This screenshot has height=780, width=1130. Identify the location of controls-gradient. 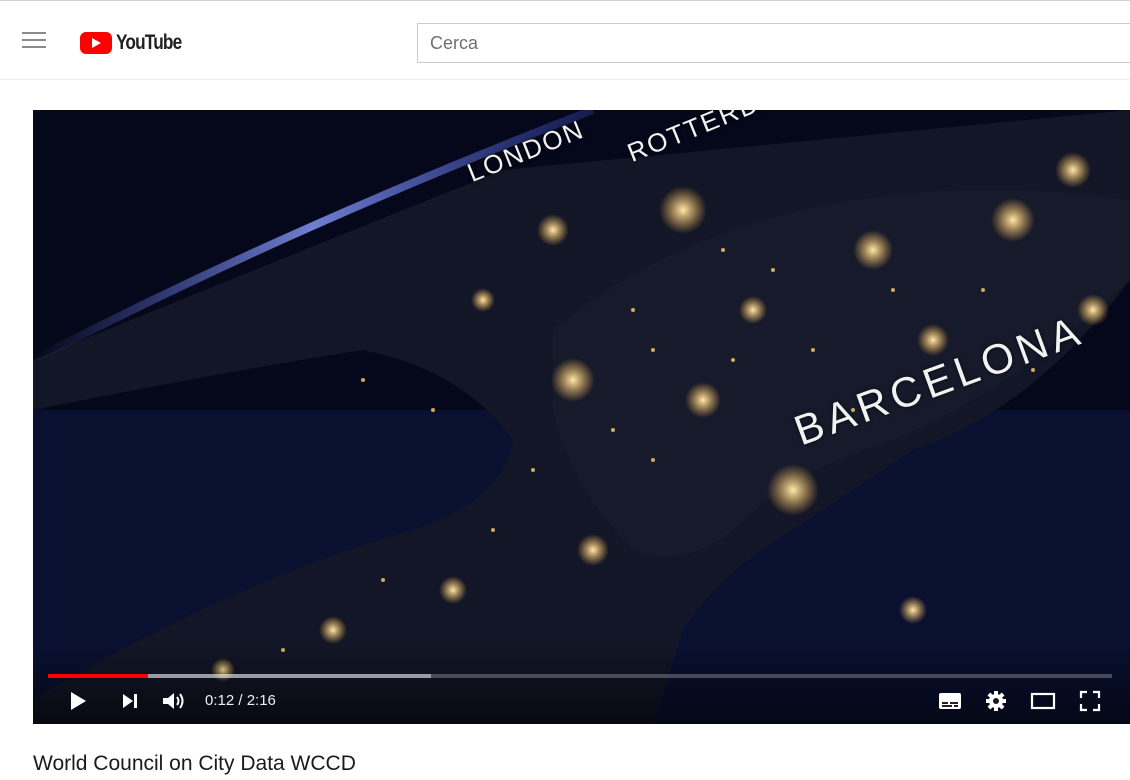
(581, 684).